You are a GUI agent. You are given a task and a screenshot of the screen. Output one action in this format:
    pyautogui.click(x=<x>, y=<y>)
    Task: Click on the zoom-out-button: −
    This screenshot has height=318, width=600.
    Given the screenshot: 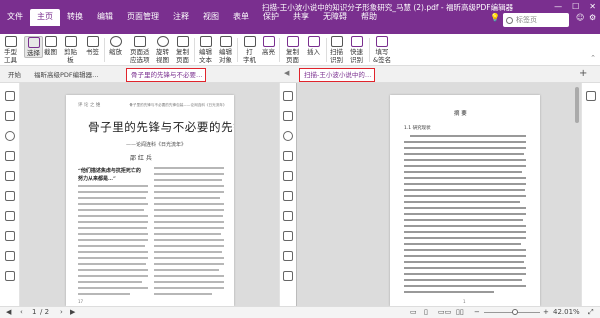 What is the action you would take?
    pyautogui.click(x=477, y=312)
    